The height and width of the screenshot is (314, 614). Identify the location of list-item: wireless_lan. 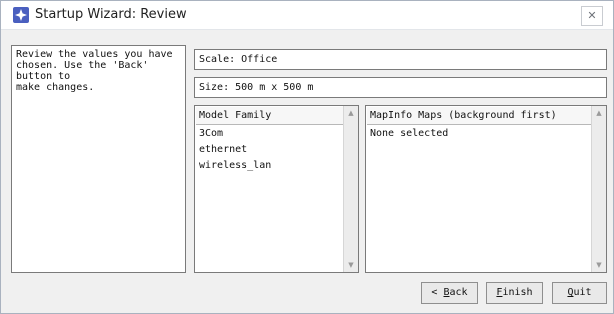
(269, 166).